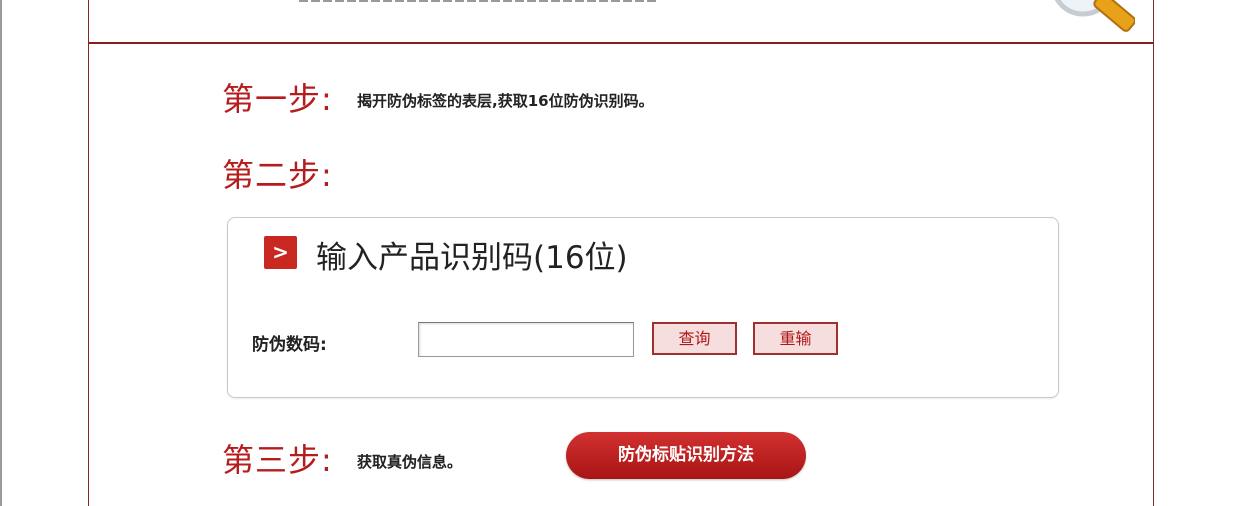 The height and width of the screenshot is (506, 1240). I want to click on anti-counterfeit-method-button: 防伪标贴识别方法, so click(686, 455).